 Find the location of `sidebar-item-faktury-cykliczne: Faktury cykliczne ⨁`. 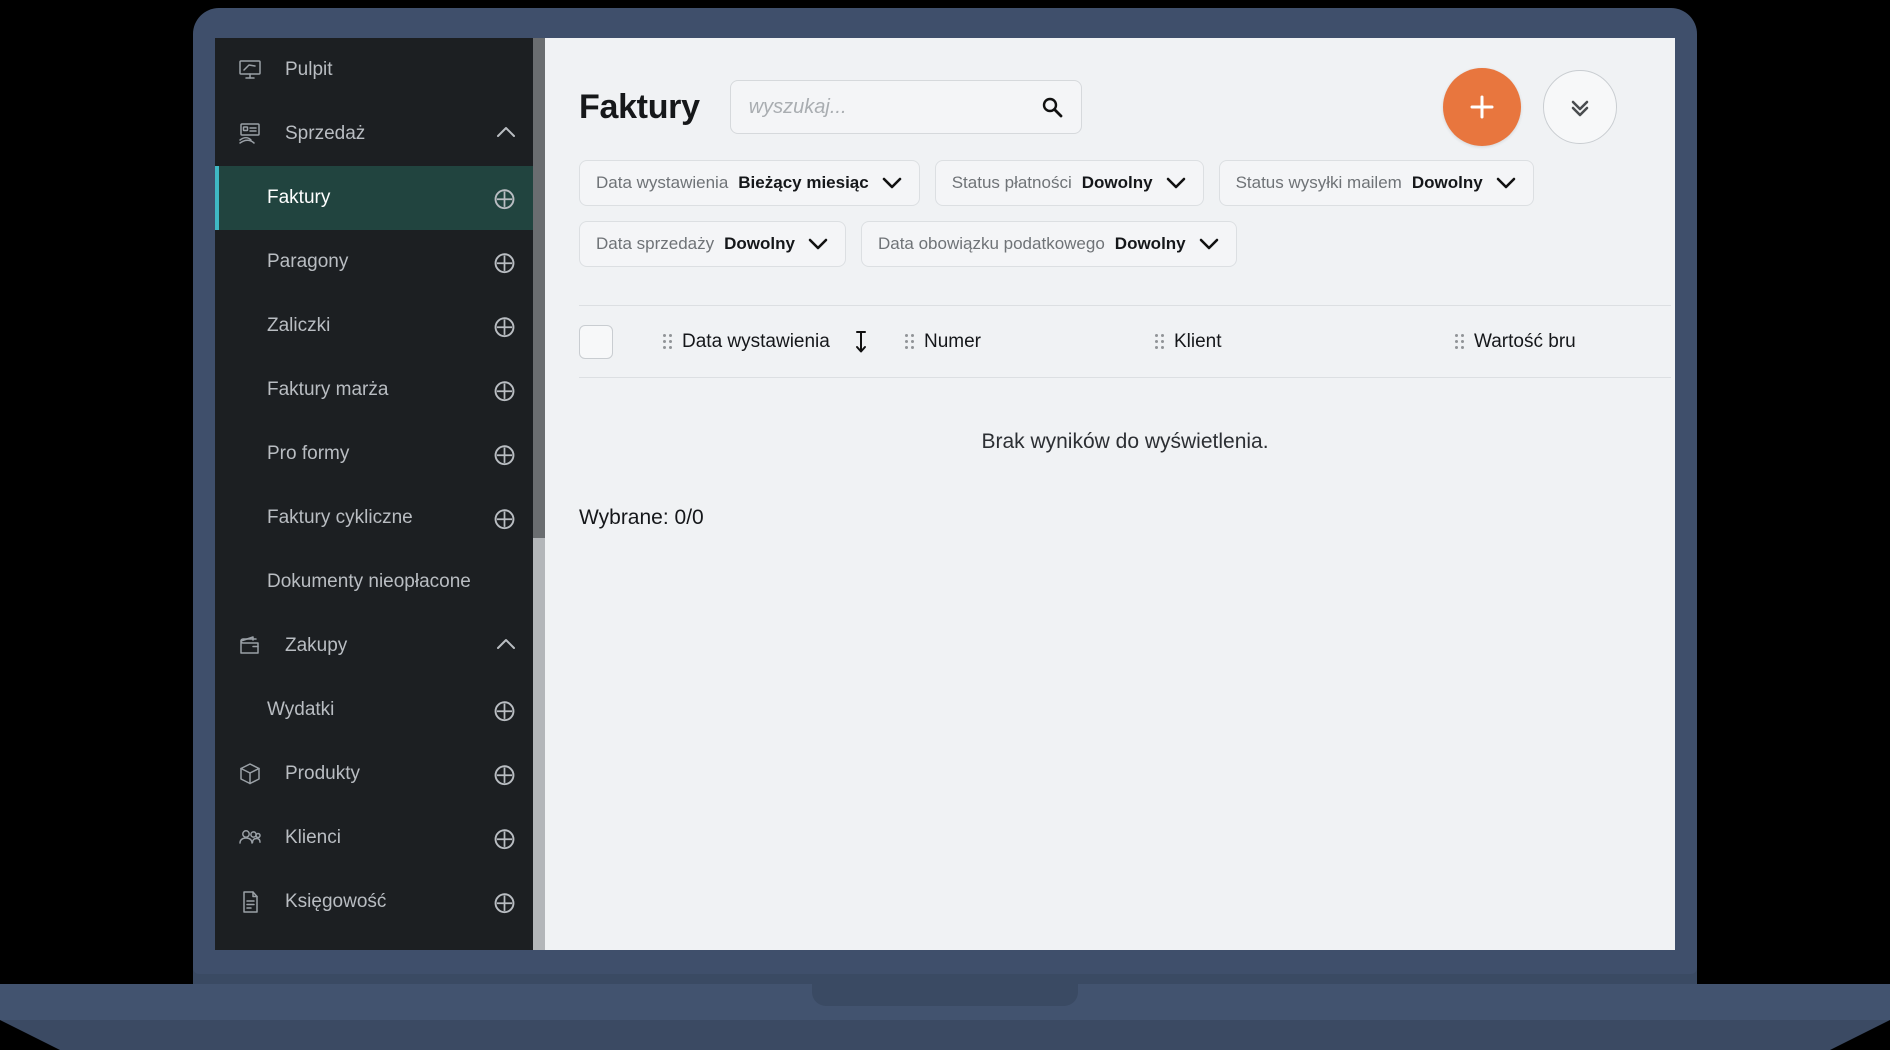

sidebar-item-faktury-cykliczne: Faktury cykliczne ⨁ is located at coordinates (380, 518).